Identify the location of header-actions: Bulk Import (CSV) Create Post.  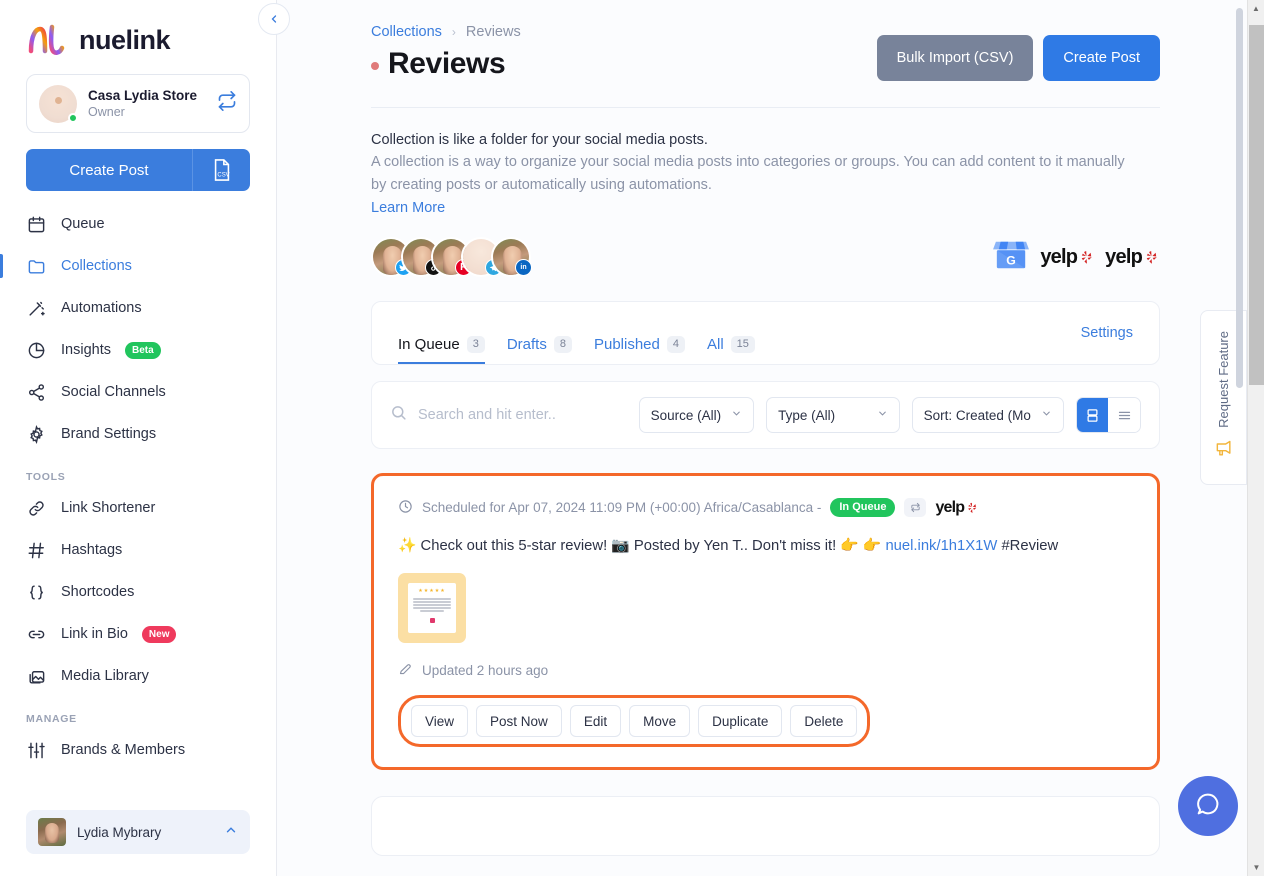
(1018, 58).